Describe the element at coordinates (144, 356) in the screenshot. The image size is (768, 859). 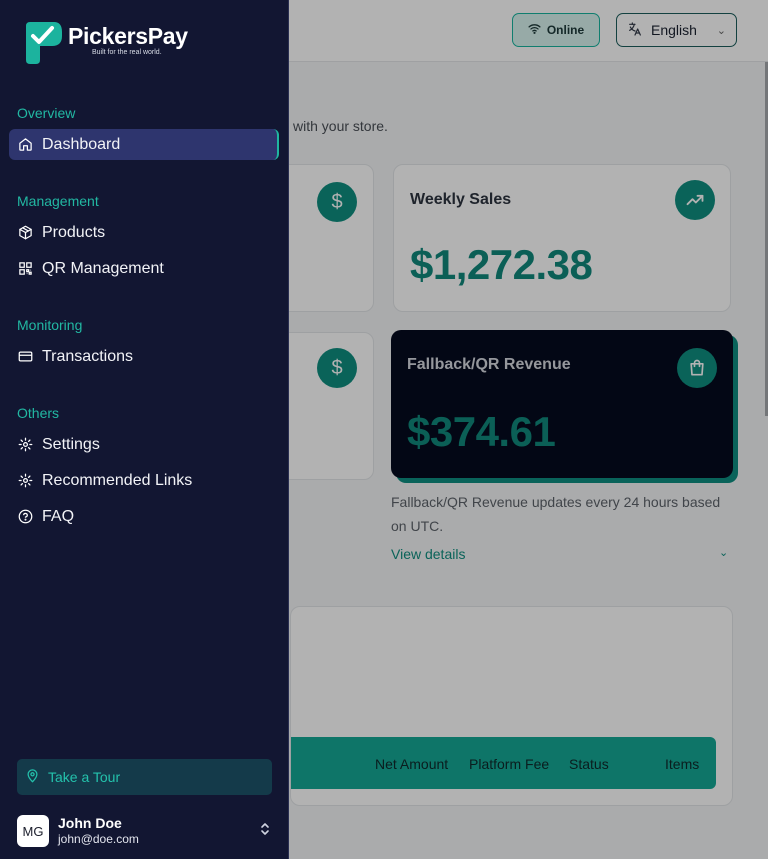
I see `sidebar-item-transactions: Transactions` at that location.